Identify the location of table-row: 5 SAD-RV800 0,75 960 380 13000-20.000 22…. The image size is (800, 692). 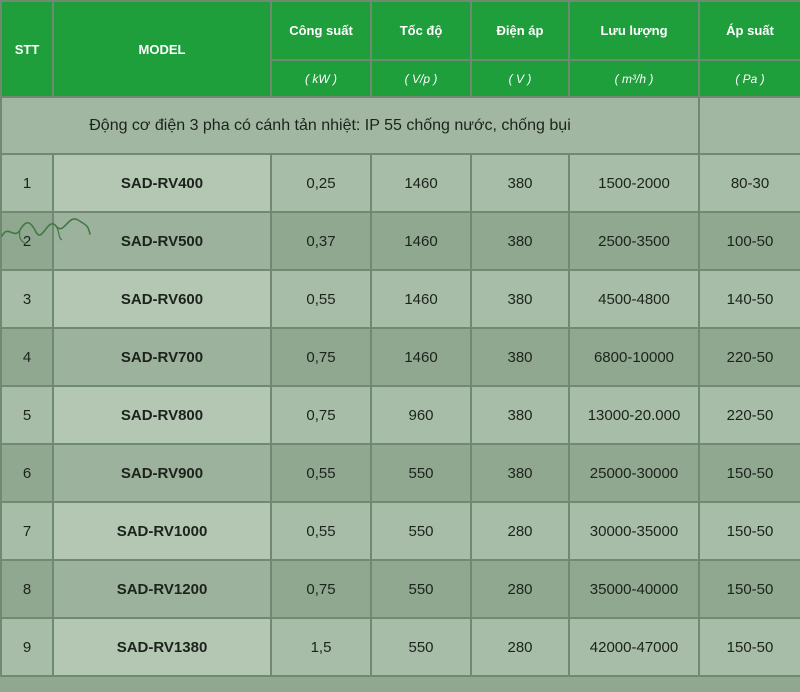
(400, 415).